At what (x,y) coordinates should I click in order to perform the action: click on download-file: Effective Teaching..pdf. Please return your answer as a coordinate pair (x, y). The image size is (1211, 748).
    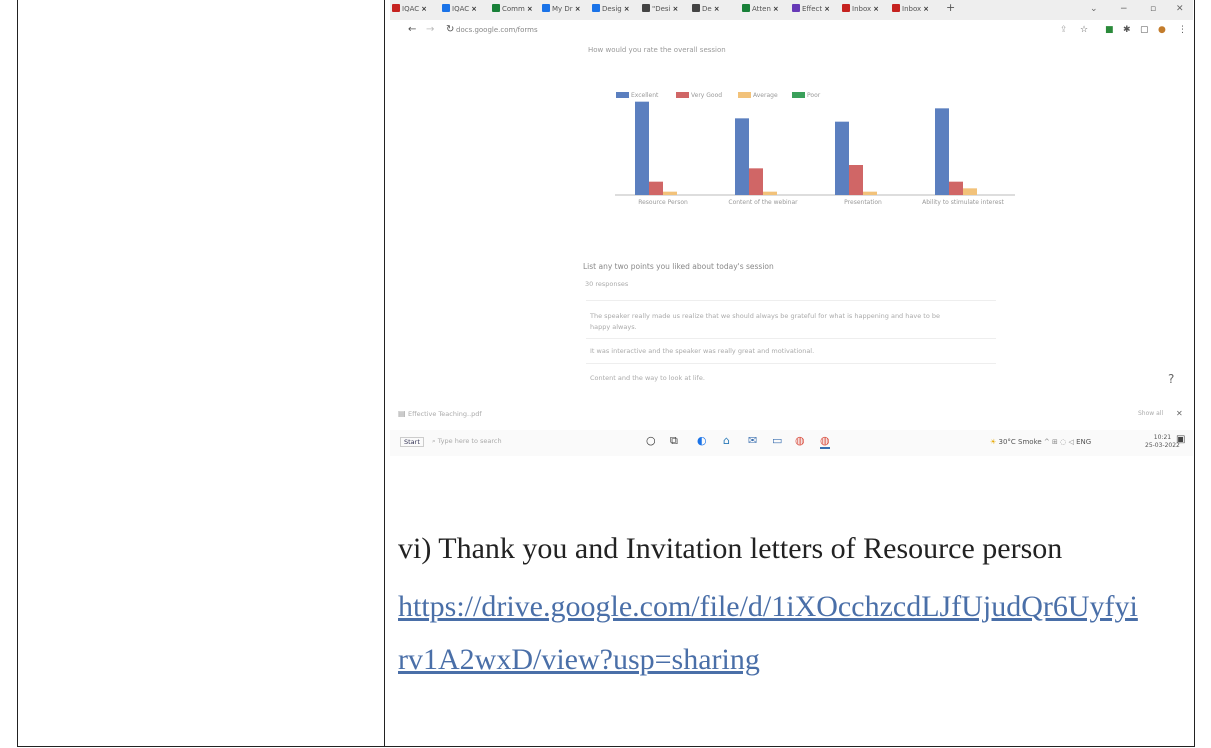
    Looking at the image, I should click on (445, 414).